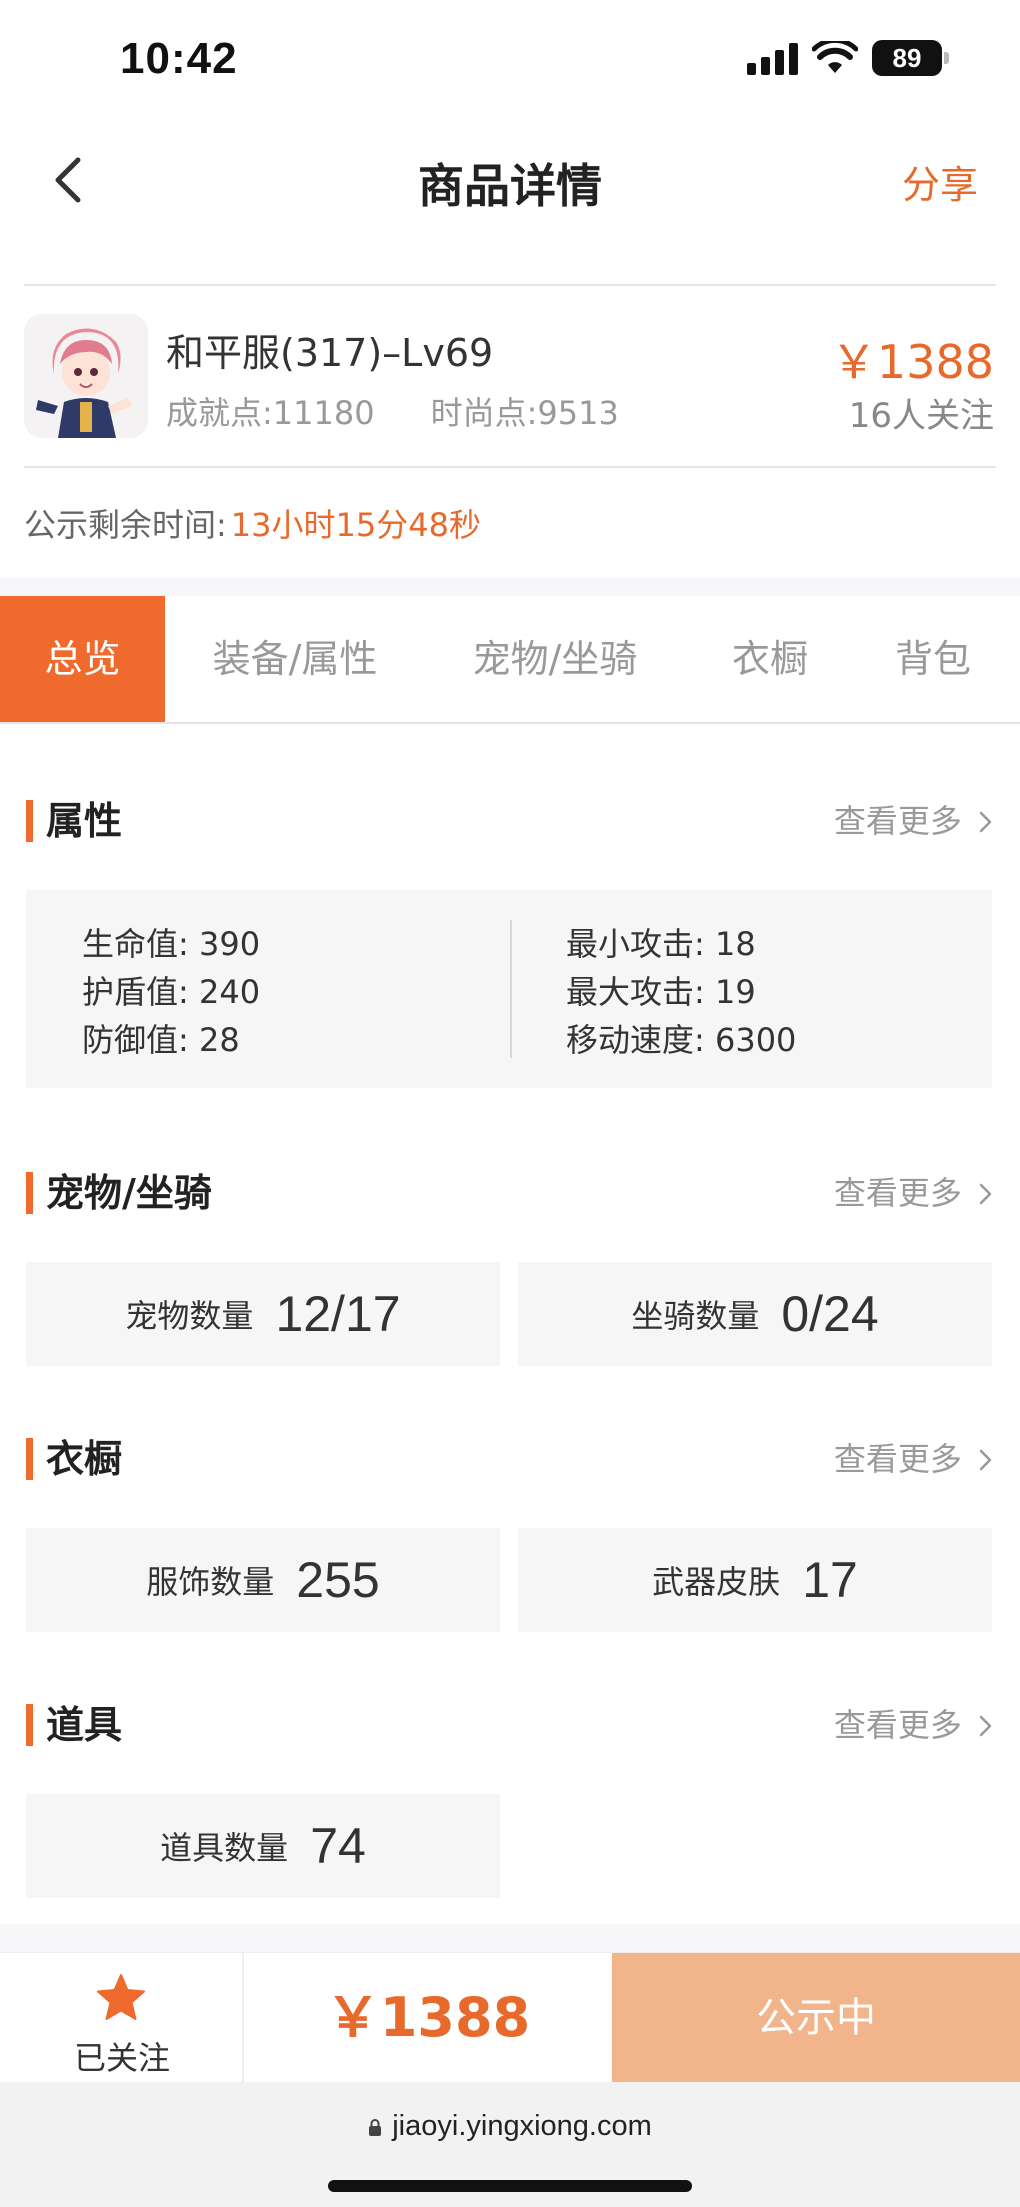 The width and height of the screenshot is (1020, 2207). I want to click on notice-countdown-row: 公示剩余时间: 13小时15分48秒, so click(252, 523).